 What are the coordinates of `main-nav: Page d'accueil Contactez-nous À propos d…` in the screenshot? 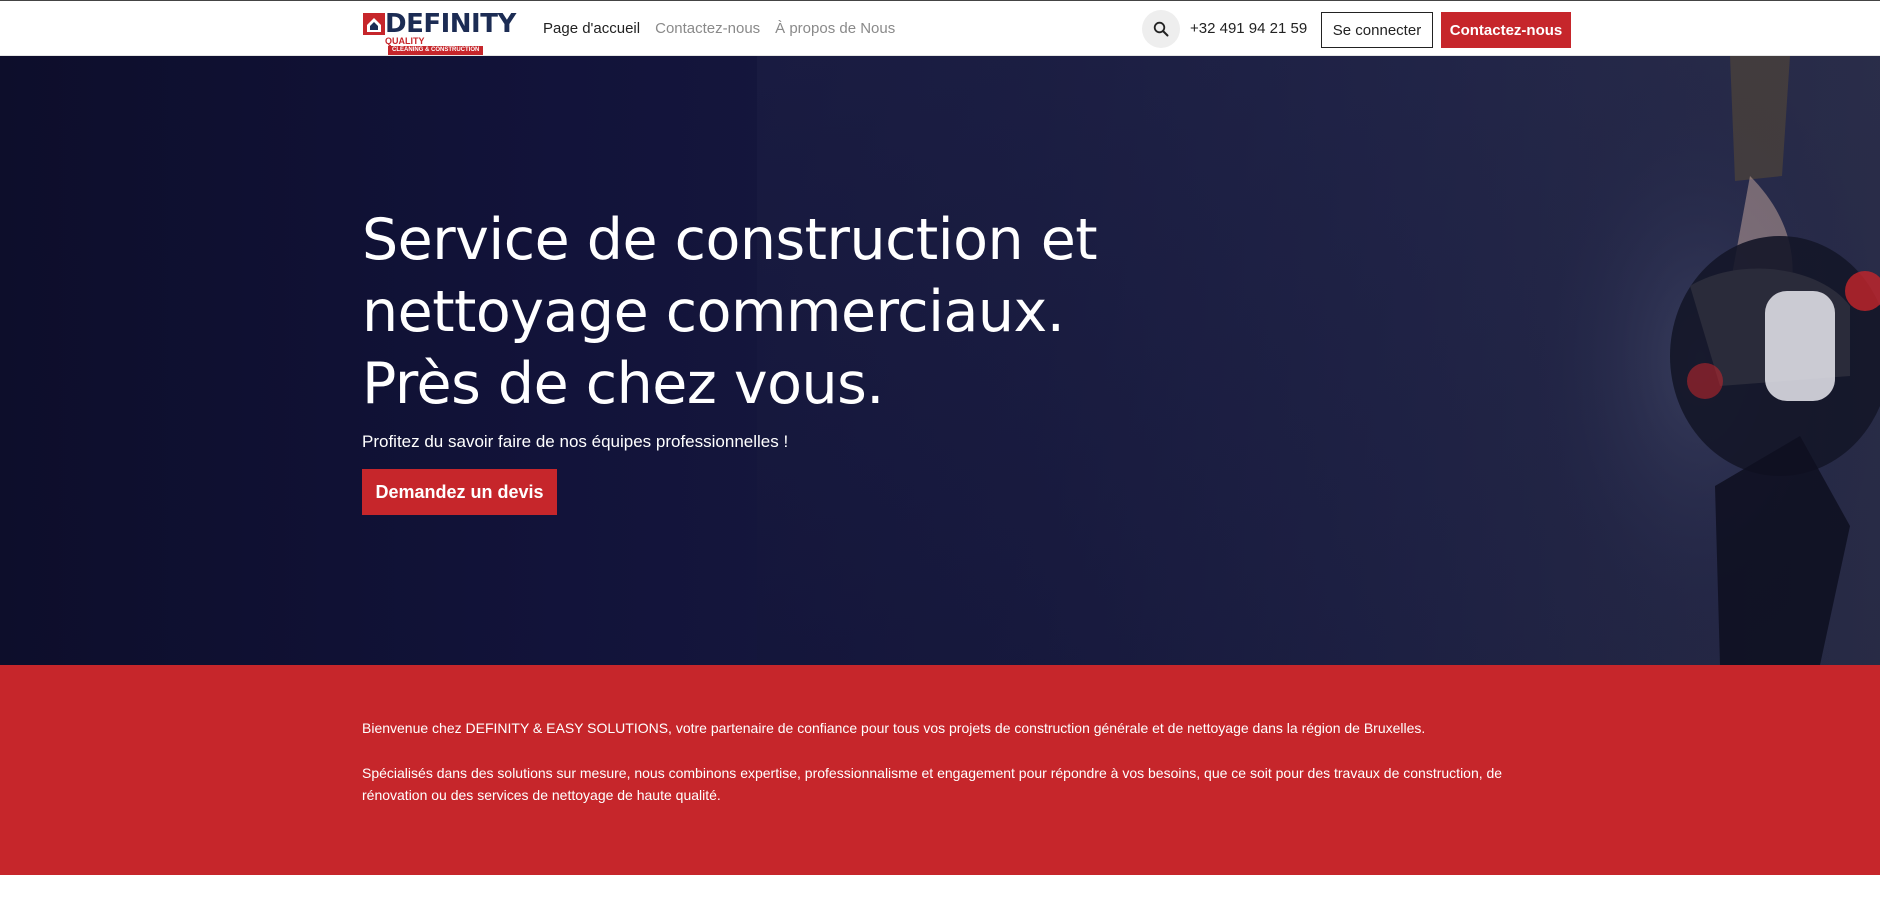 It's located at (719, 29).